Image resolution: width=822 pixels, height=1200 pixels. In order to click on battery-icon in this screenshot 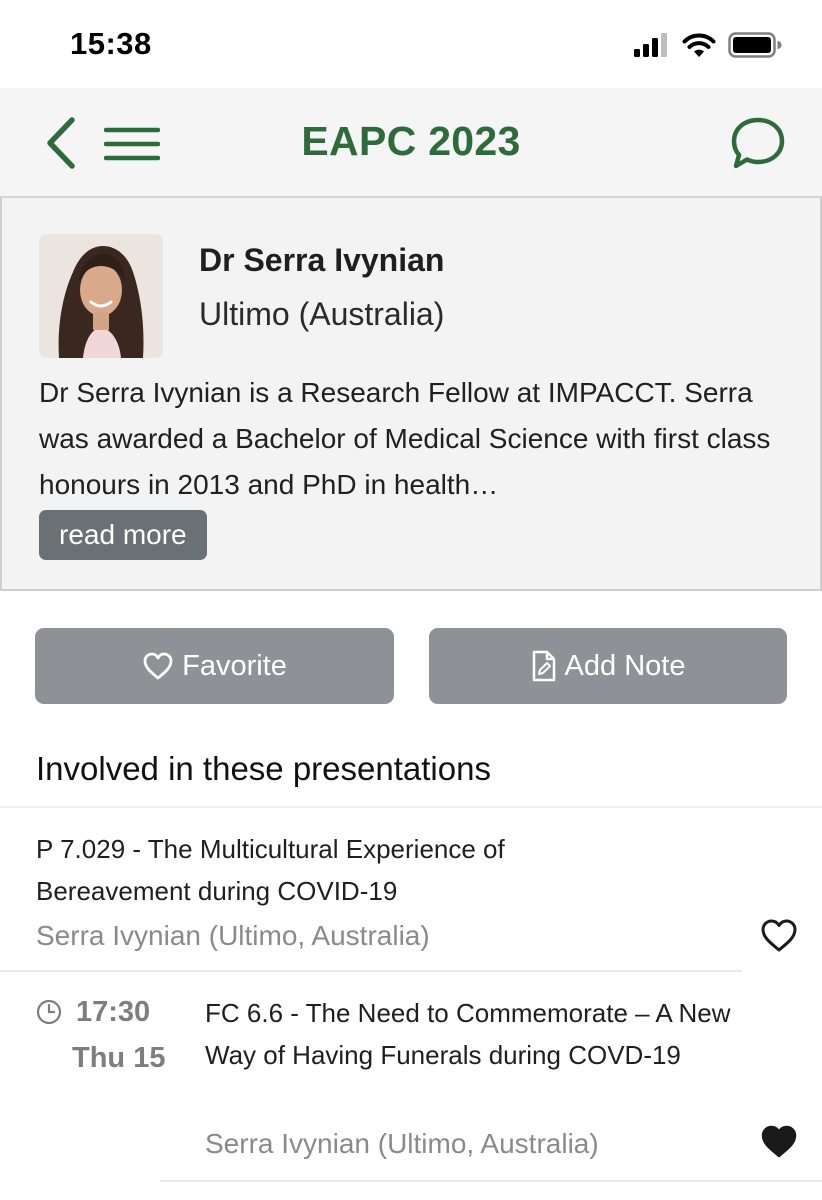, I will do `click(755, 45)`.